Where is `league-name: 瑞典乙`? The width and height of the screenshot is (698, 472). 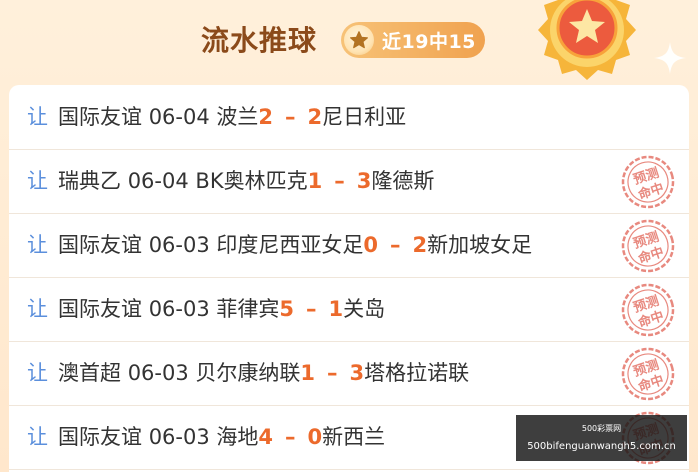
league-name: 瑞典乙 is located at coordinates (89, 181).